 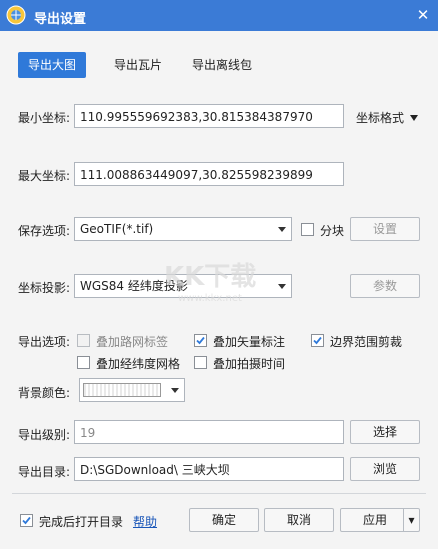 What do you see at coordinates (52, 65) in the screenshot?
I see `tab-export-large-image: 导出大图` at bounding box center [52, 65].